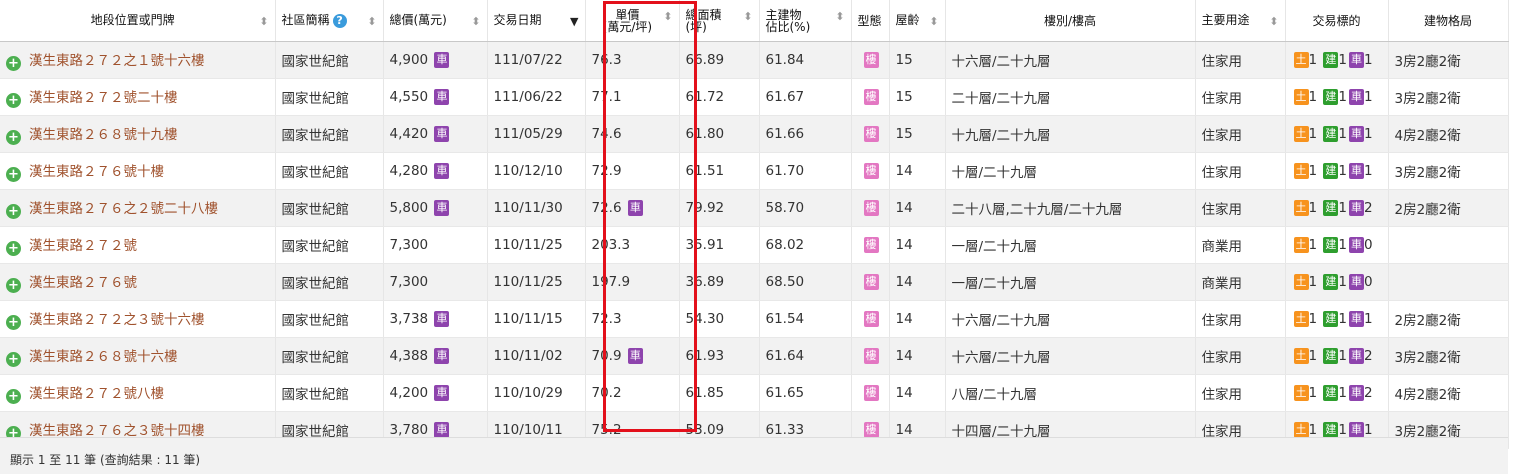 The width and height of the screenshot is (1536, 474). I want to click on address-link: 漢生東路２７２號八樓, so click(96, 394).